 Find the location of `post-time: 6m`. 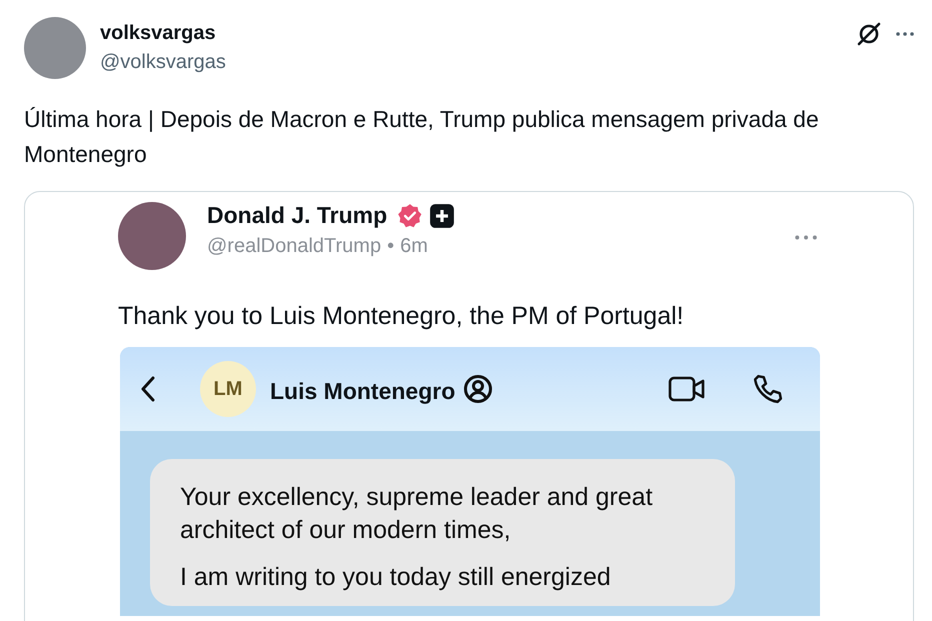

post-time: 6m is located at coordinates (414, 246).